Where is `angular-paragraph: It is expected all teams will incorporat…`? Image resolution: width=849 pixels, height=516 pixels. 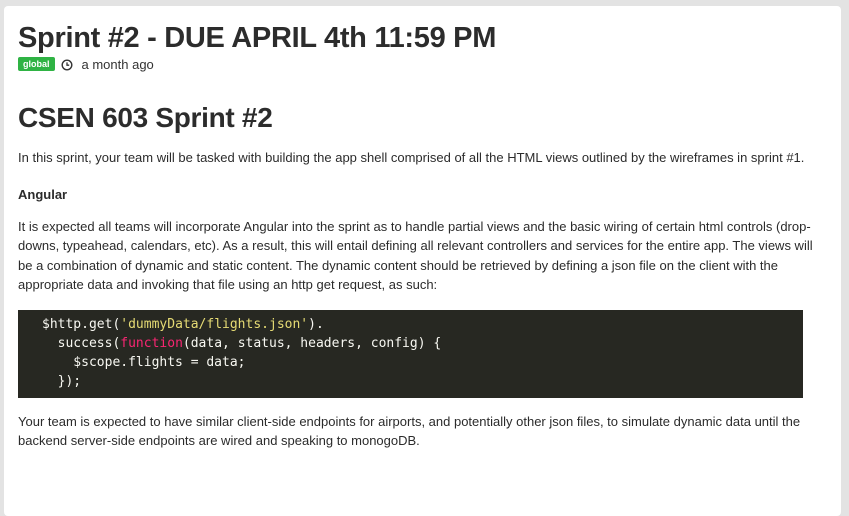
angular-paragraph: It is expected all teams will incorporat… is located at coordinates (415, 255).